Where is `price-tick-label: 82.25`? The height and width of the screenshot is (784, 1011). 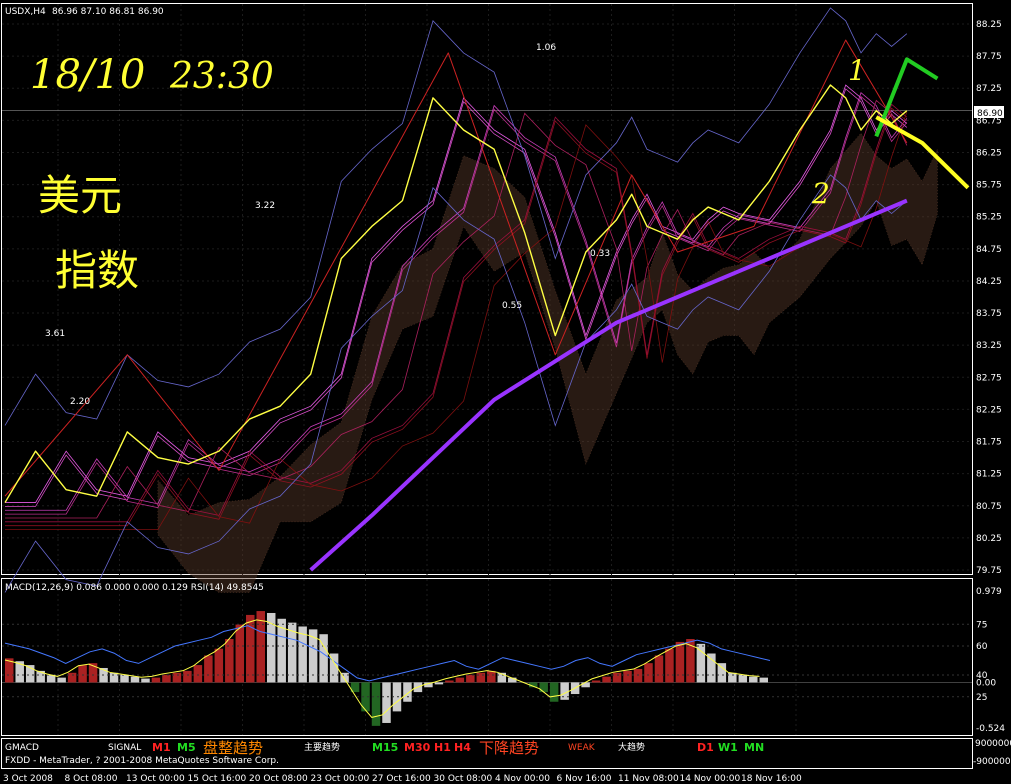
price-tick-label: 82.25 is located at coordinates (989, 410).